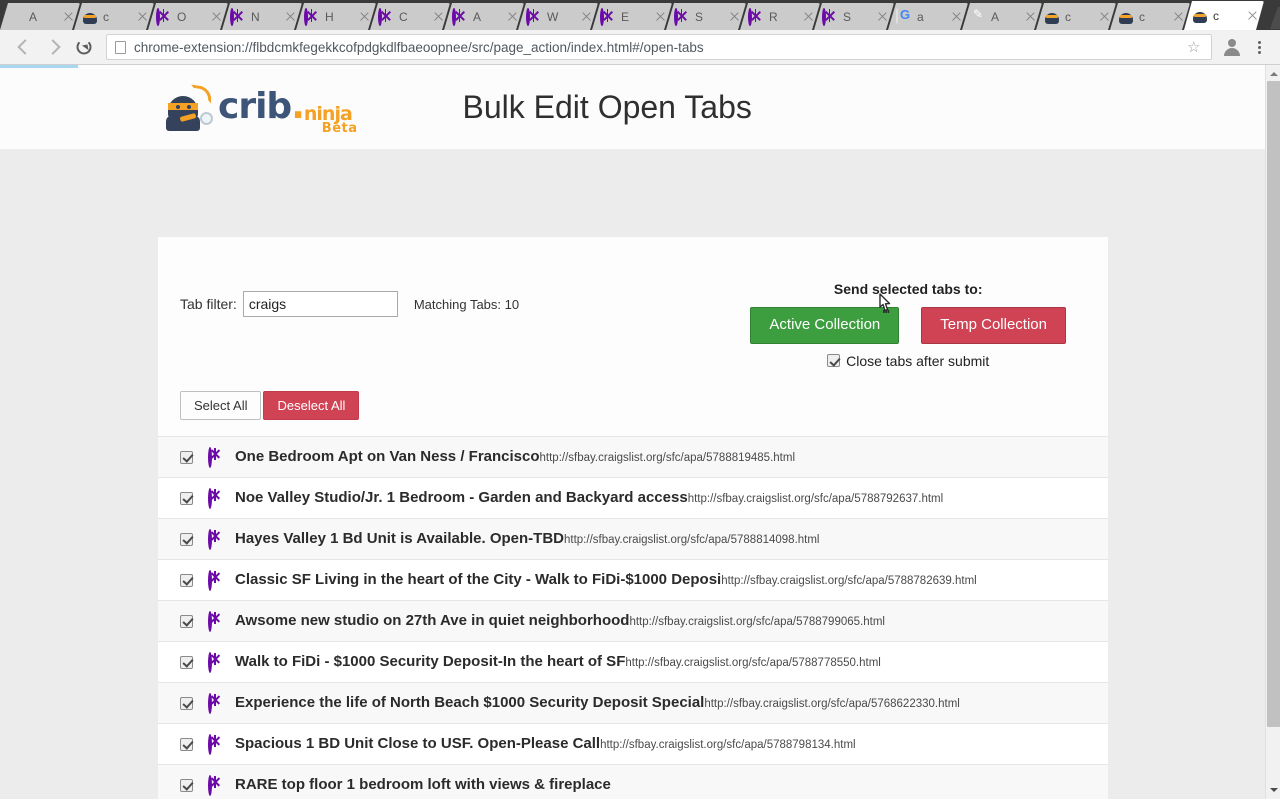 Image resolution: width=1280 pixels, height=800 pixels. What do you see at coordinates (928, 16) in the screenshot?
I see `browser-tab: a` at bounding box center [928, 16].